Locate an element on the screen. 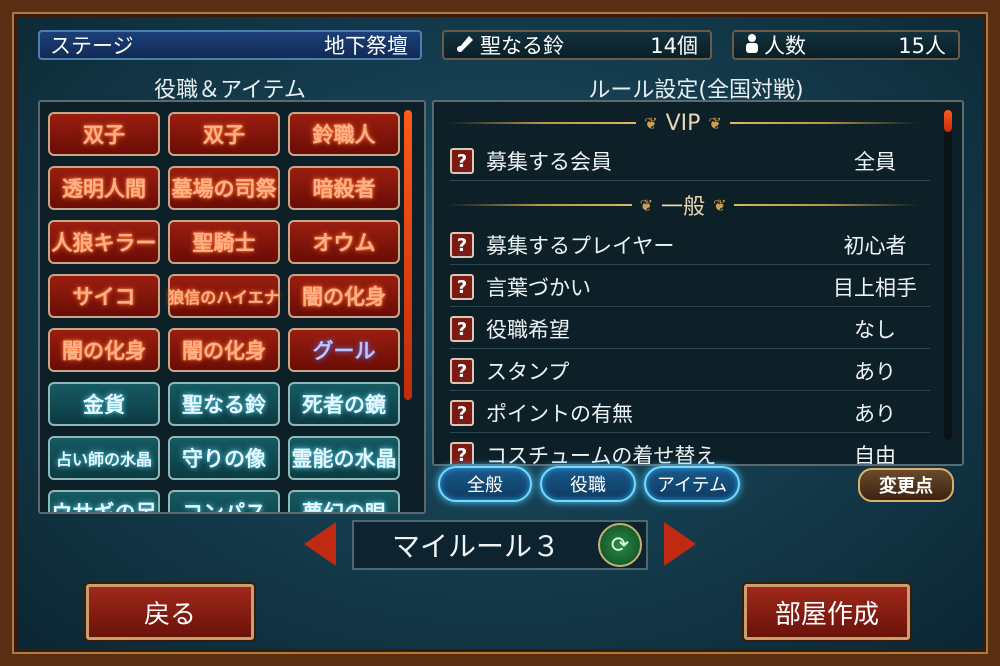  role-item-tile: 守りの像 is located at coordinates (224, 458).